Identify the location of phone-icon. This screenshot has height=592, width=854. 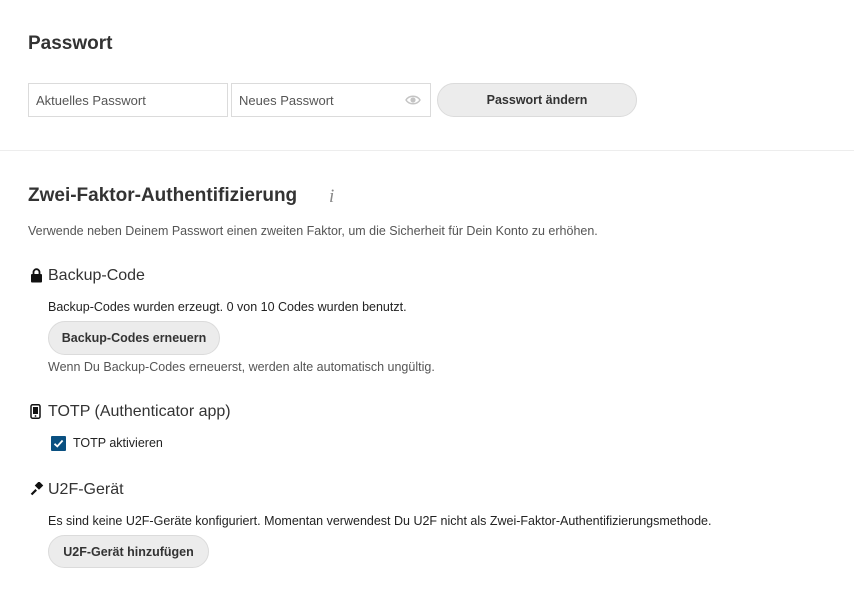
(35, 411).